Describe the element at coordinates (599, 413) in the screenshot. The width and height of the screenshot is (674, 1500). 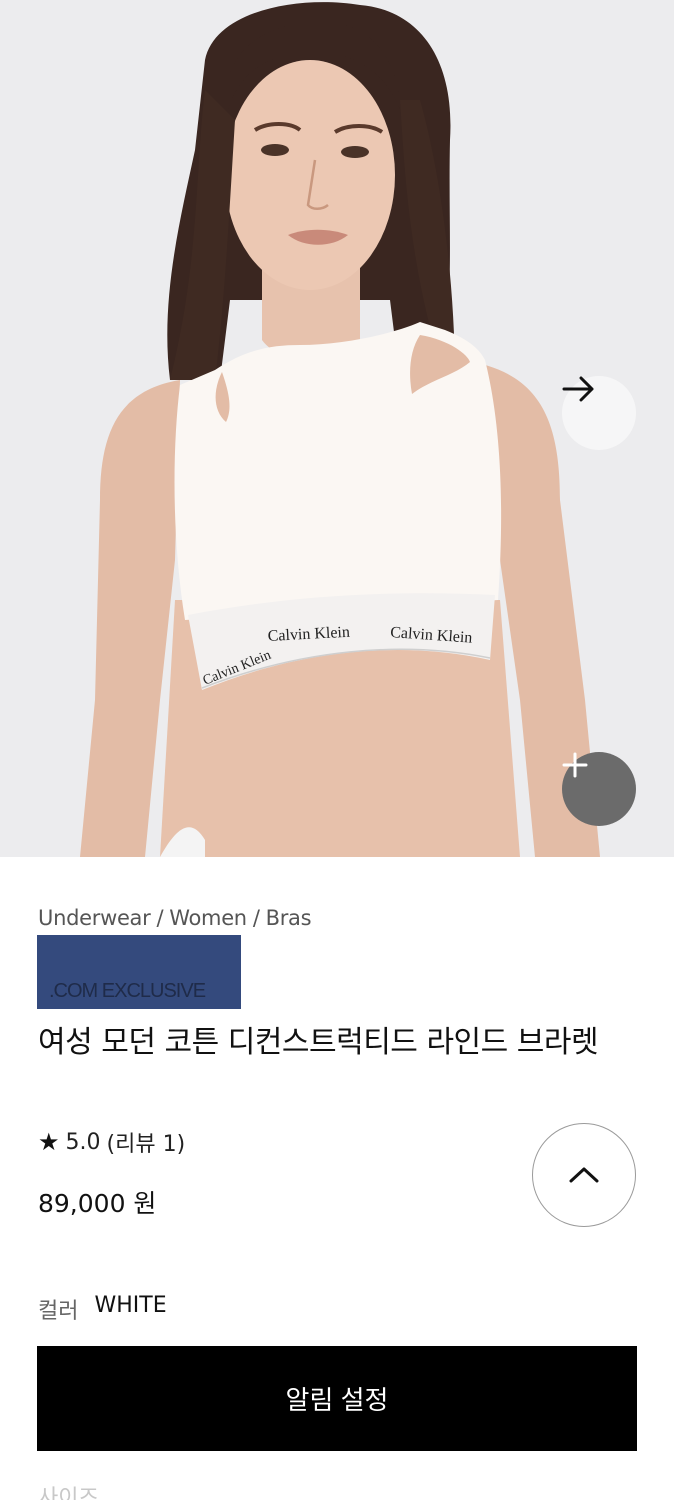
I see `next-image-button` at that location.